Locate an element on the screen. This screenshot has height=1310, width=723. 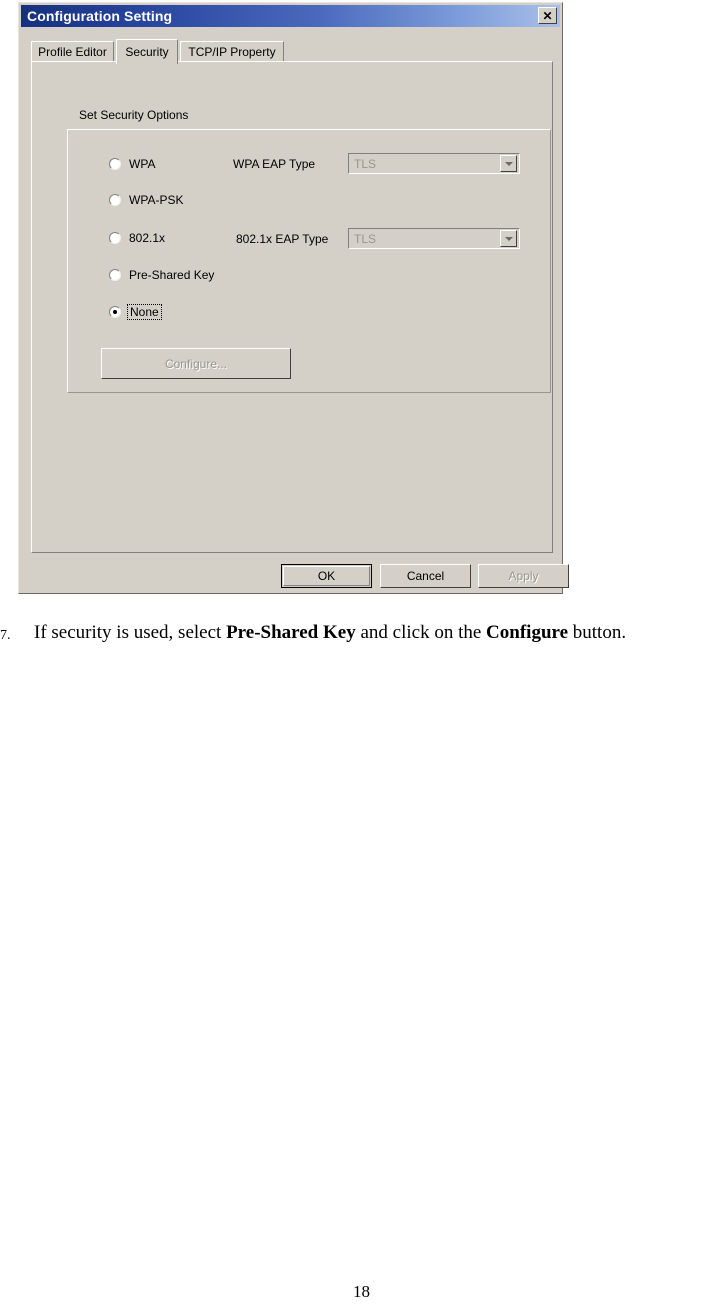
tab-security: Security is located at coordinates (147, 51).